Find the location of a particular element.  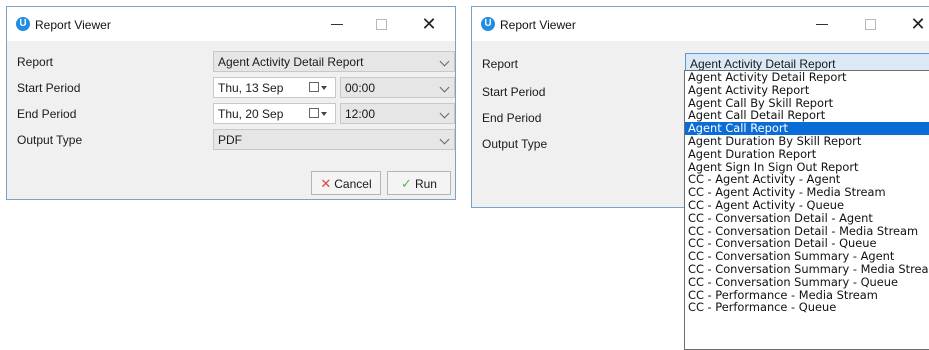

output-type-select: PDF is located at coordinates (334, 139).